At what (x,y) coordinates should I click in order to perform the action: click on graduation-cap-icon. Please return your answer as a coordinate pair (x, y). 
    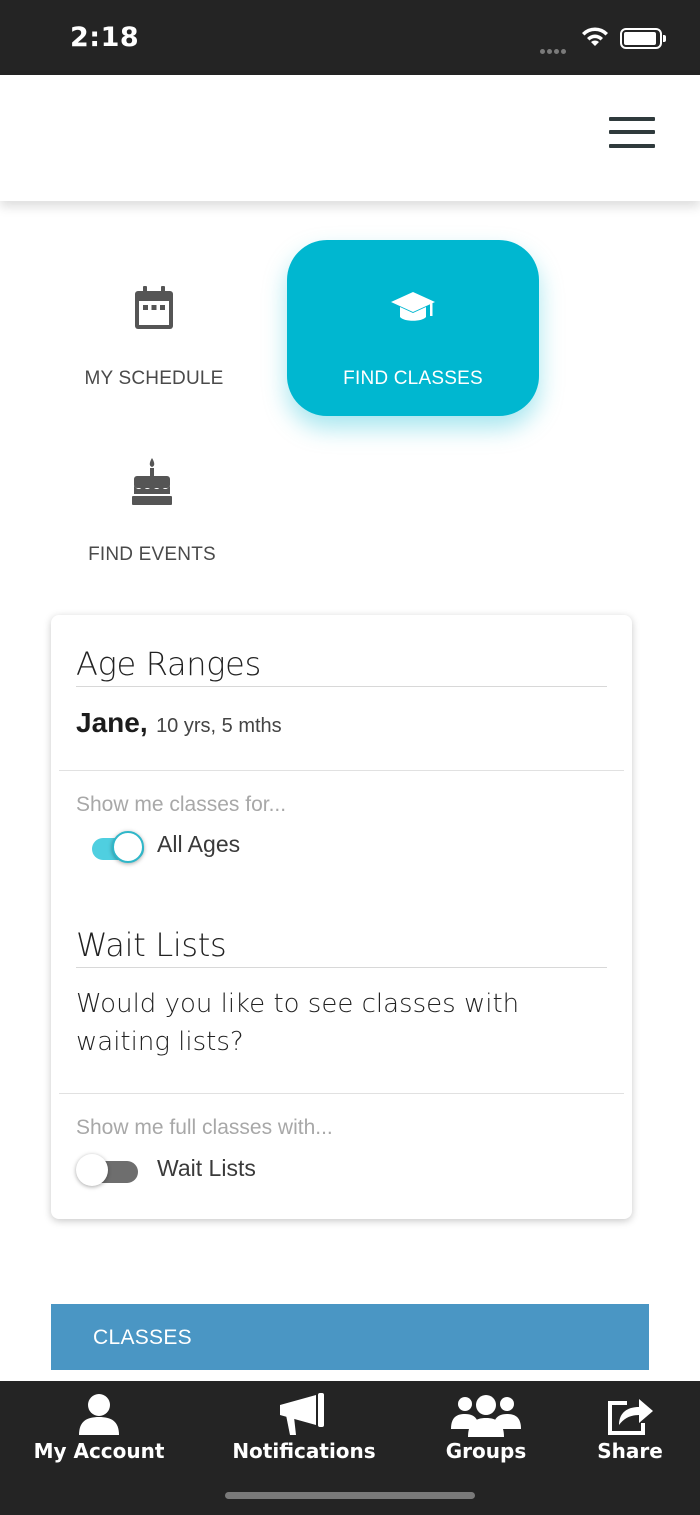
    Looking at the image, I should click on (413, 310).